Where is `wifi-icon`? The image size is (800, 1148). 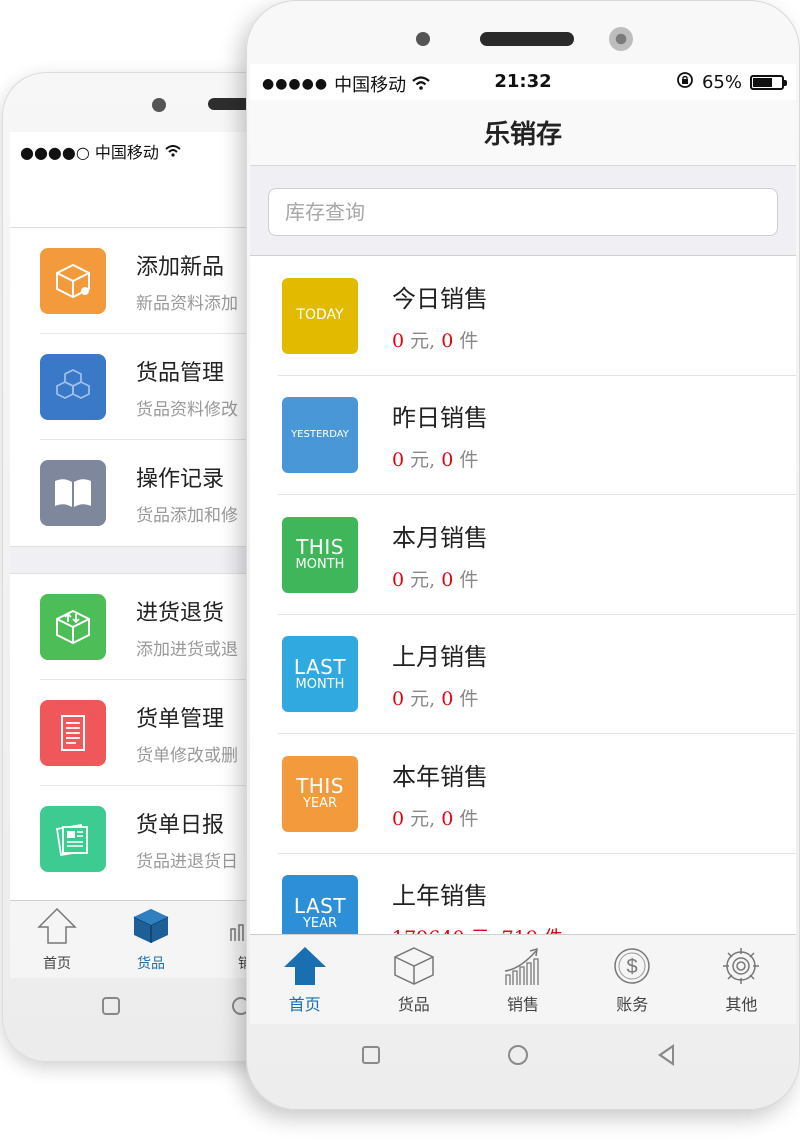
wifi-icon is located at coordinates (173, 151).